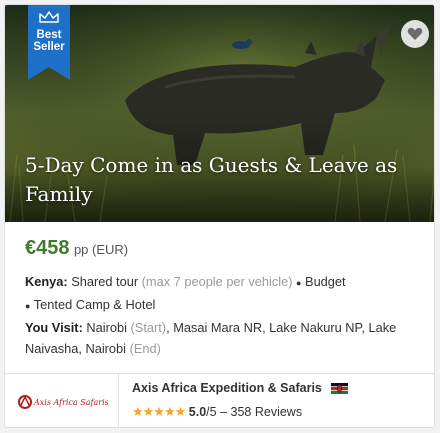  I want to click on operator-name: Axis Africa Expedition & Safaris, so click(240, 388).